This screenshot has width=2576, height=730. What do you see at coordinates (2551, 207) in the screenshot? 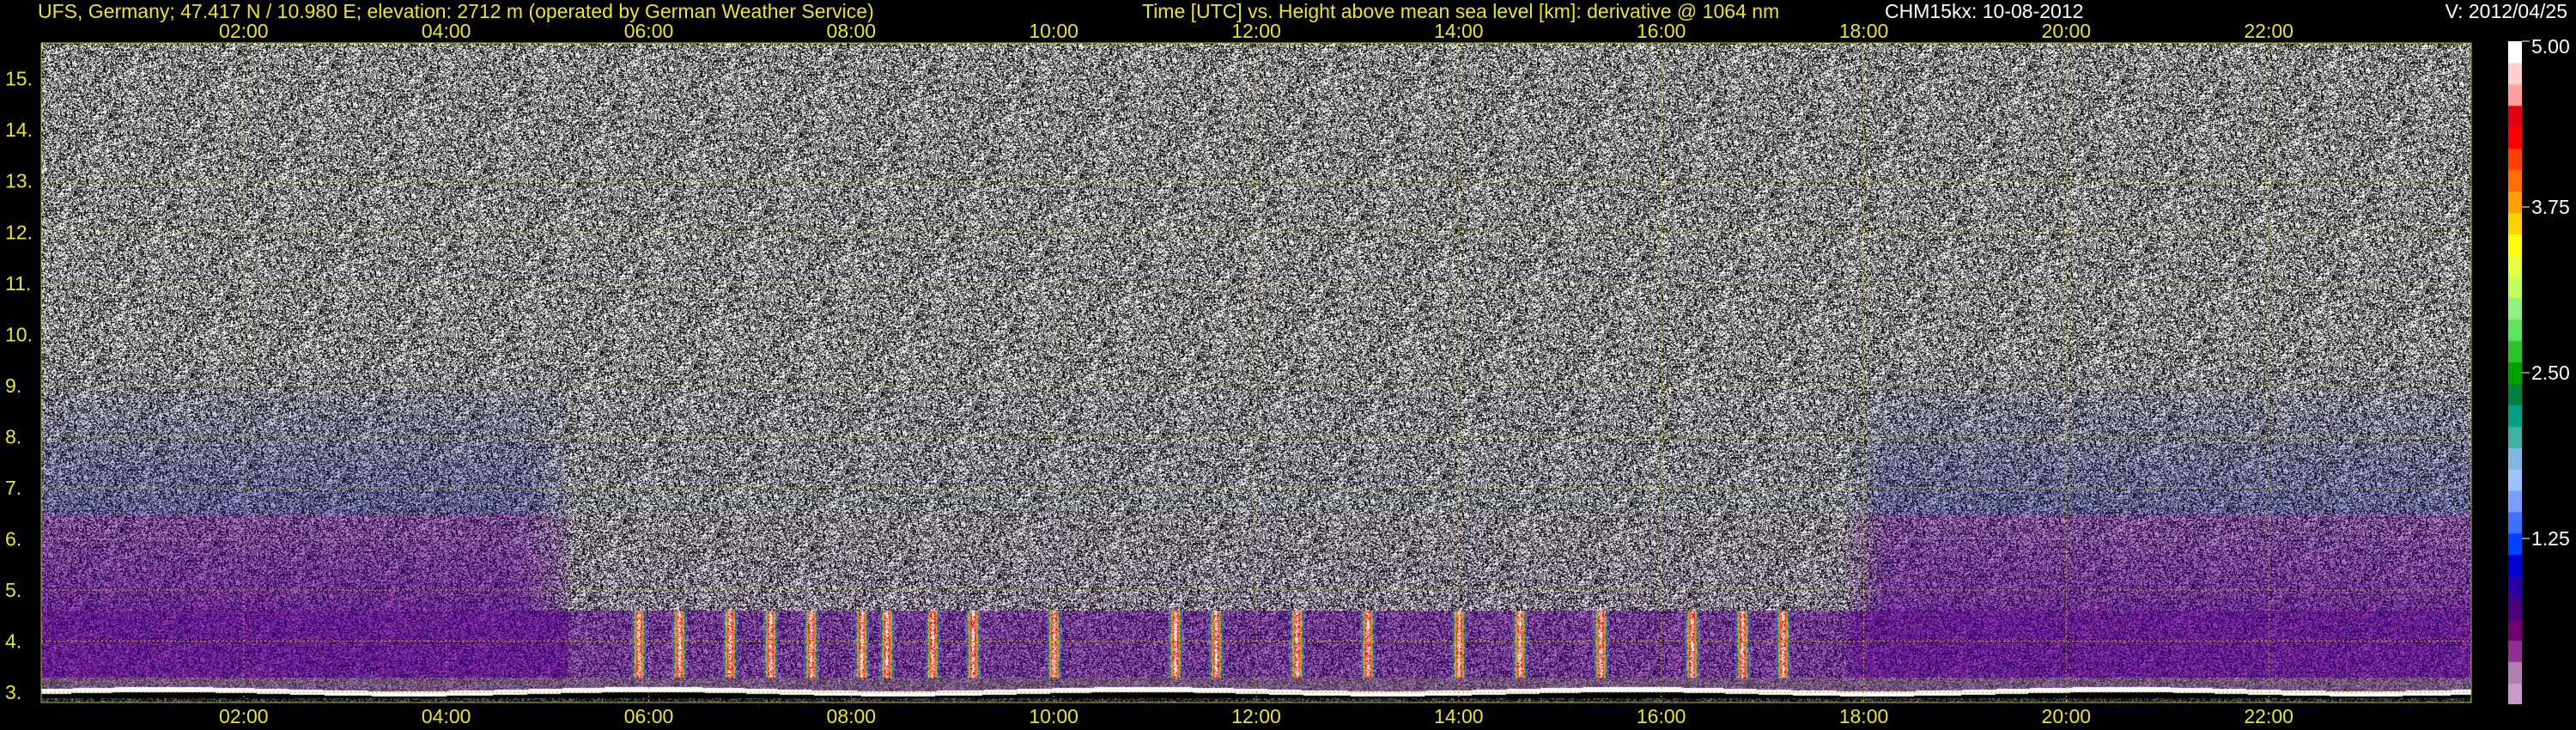
I see `colorbar-tick-label: 3.75` at bounding box center [2551, 207].